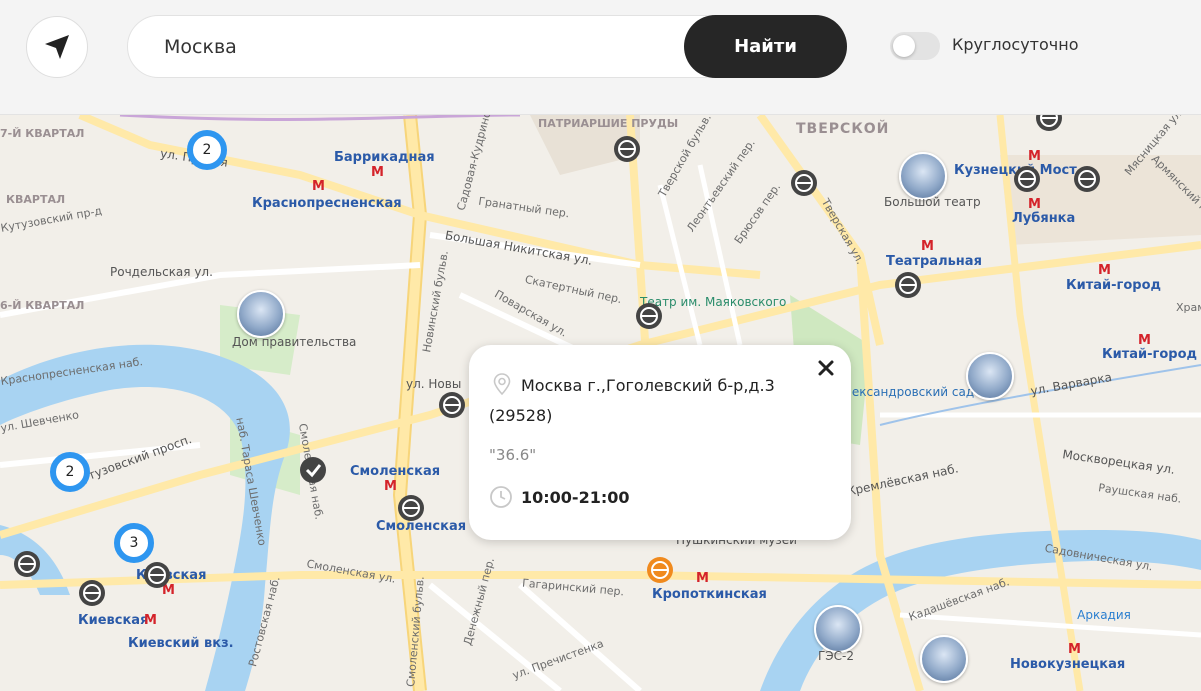 The image size is (1201, 691). Describe the element at coordinates (934, 261) in the screenshot. I see `metro-label: Театральная` at that location.